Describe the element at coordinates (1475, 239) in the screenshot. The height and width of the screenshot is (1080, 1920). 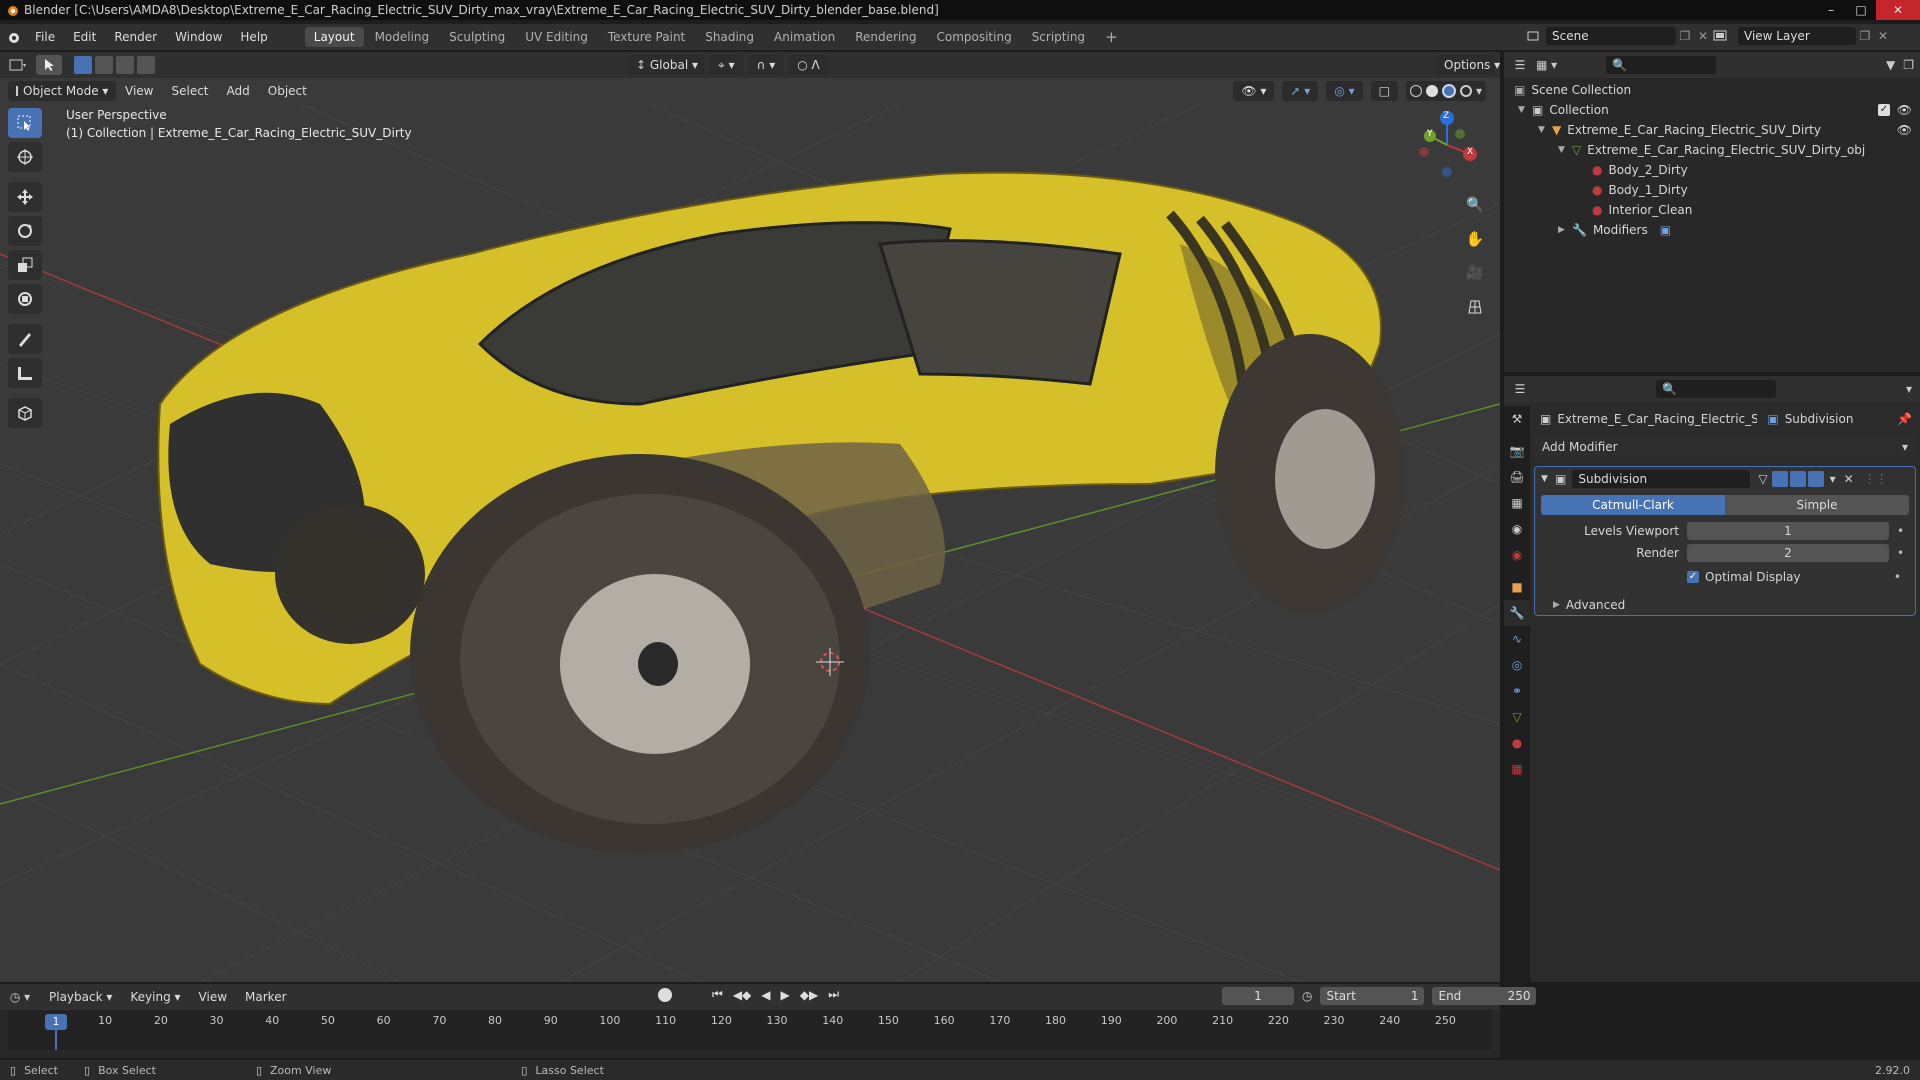
I see `pan-hand-icon: ✋` at that location.